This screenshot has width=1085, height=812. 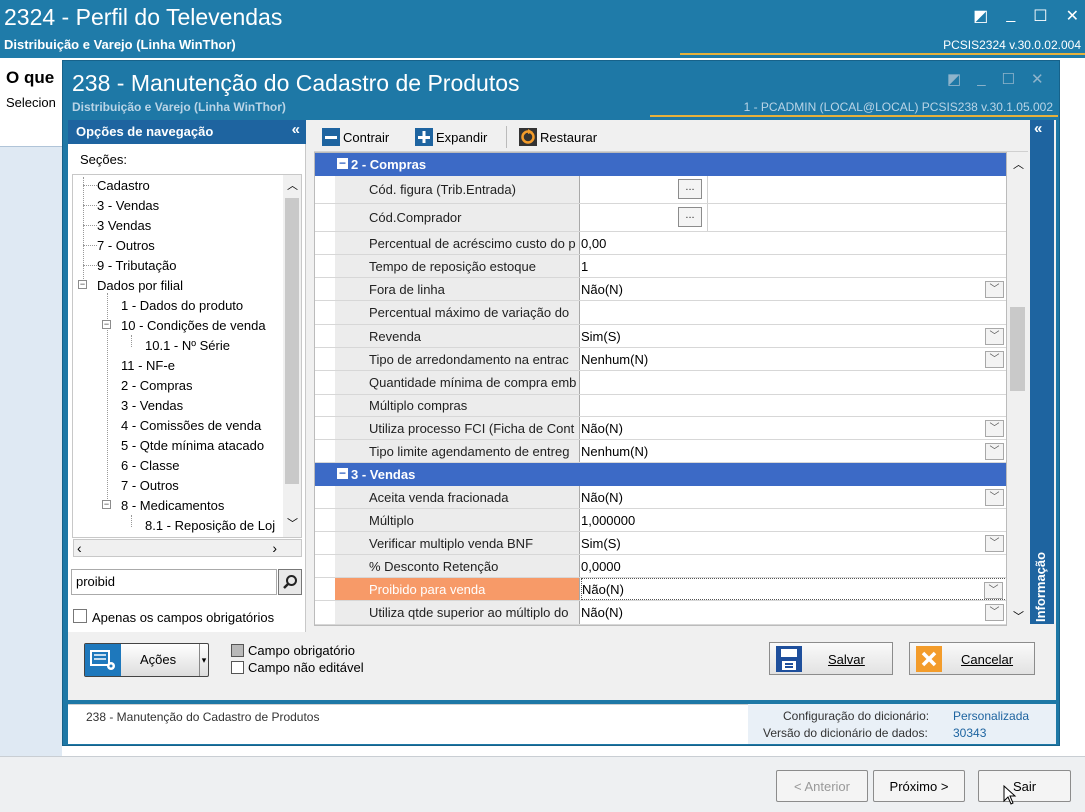 What do you see at coordinates (140, 285) in the screenshot?
I see `tree-item: Dados por filial` at bounding box center [140, 285].